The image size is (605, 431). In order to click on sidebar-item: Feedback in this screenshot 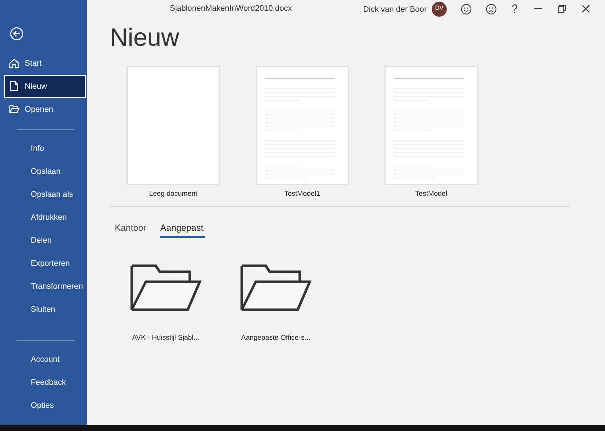, I will do `click(45, 382)`.